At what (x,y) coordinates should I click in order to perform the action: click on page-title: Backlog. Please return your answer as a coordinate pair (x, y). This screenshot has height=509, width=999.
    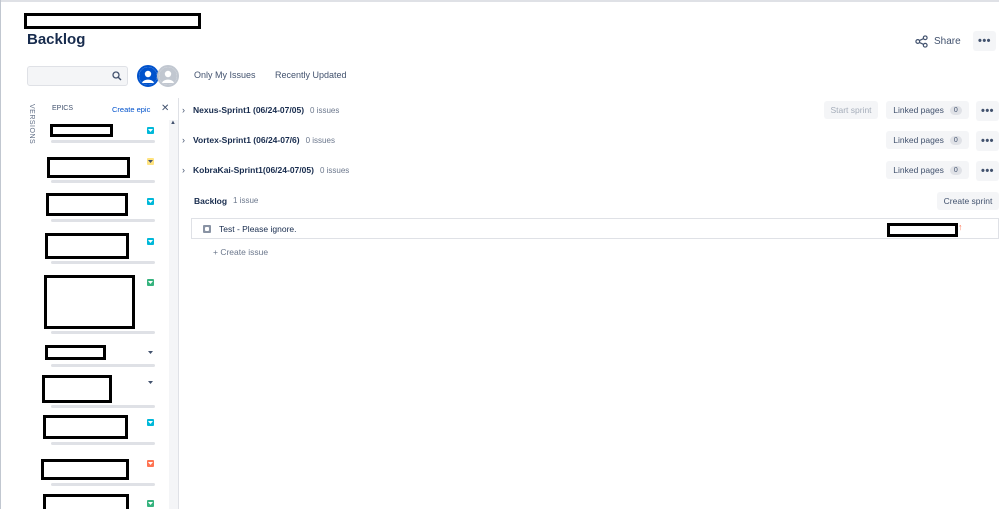
    Looking at the image, I should click on (56, 39).